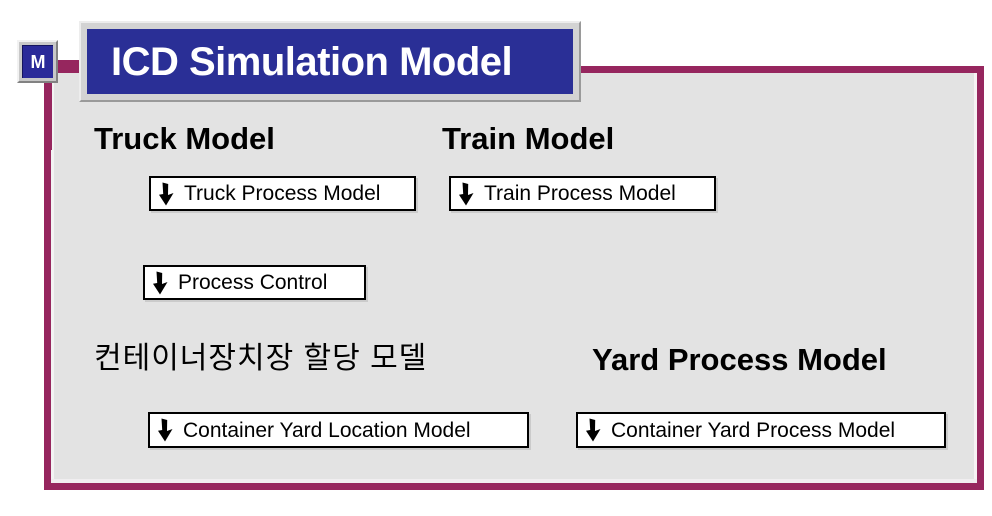 This screenshot has width=992, height=516. Describe the element at coordinates (327, 430) in the screenshot. I see `node-label: Container Yard Location Model` at that location.